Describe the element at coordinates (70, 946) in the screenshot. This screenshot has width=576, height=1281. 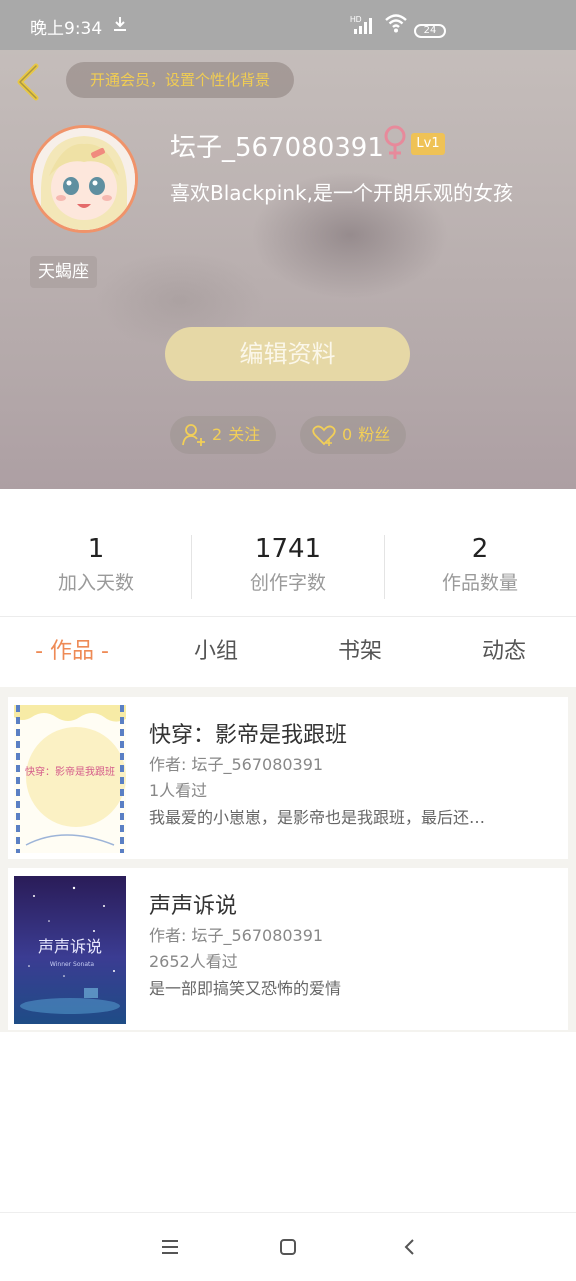
I see `svg-text: 声声诉说` at that location.